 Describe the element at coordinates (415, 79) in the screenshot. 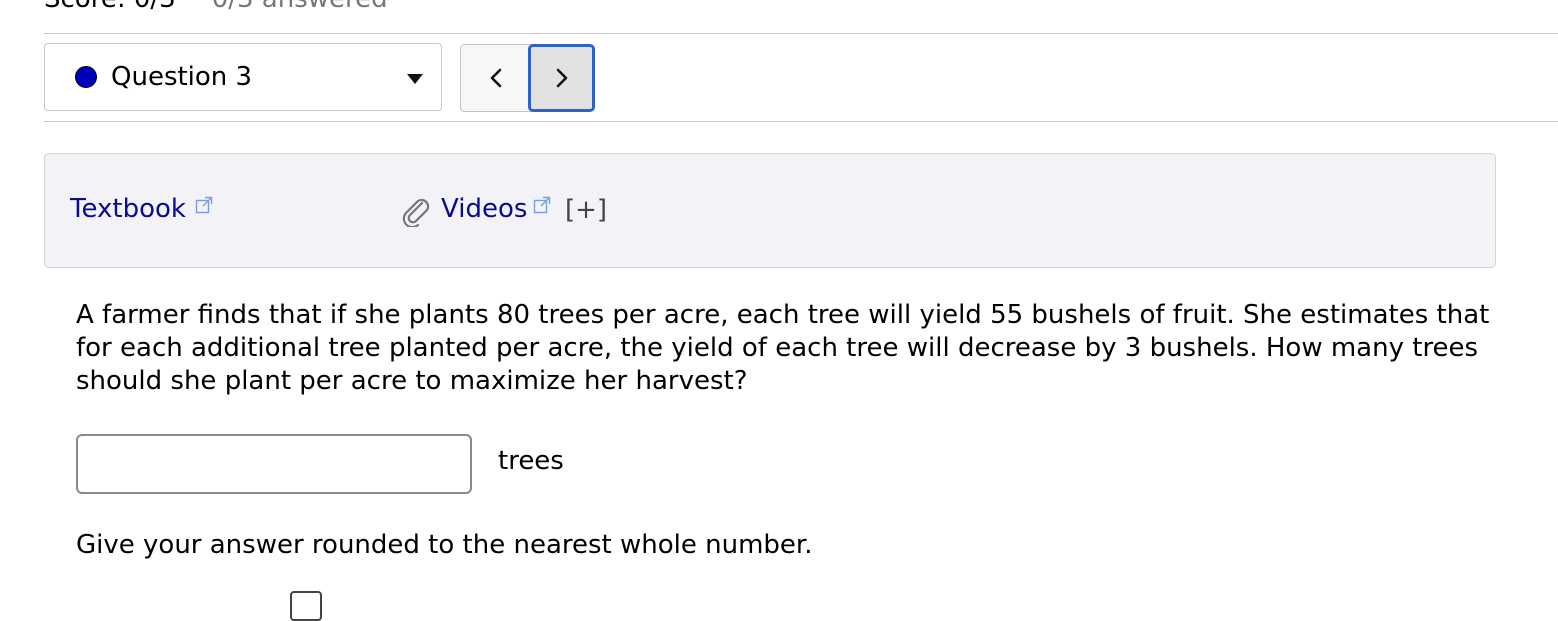

I see `caret-down-icon` at that location.